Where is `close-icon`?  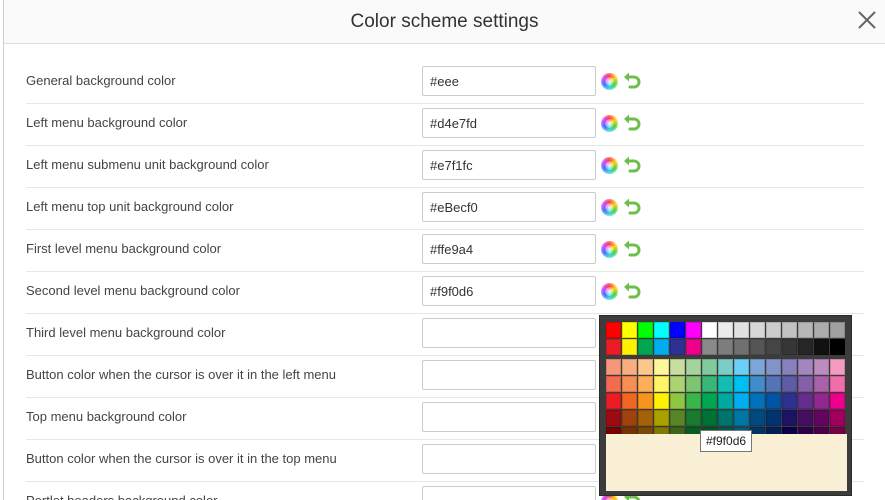 close-icon is located at coordinates (867, 20).